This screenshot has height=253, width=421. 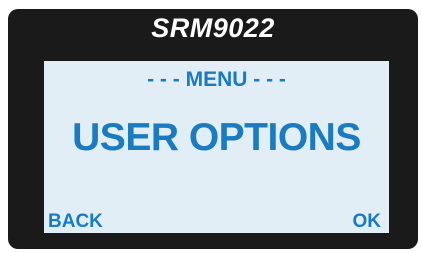 I want to click on screen-title: USER OPTIONS, so click(x=216, y=137).